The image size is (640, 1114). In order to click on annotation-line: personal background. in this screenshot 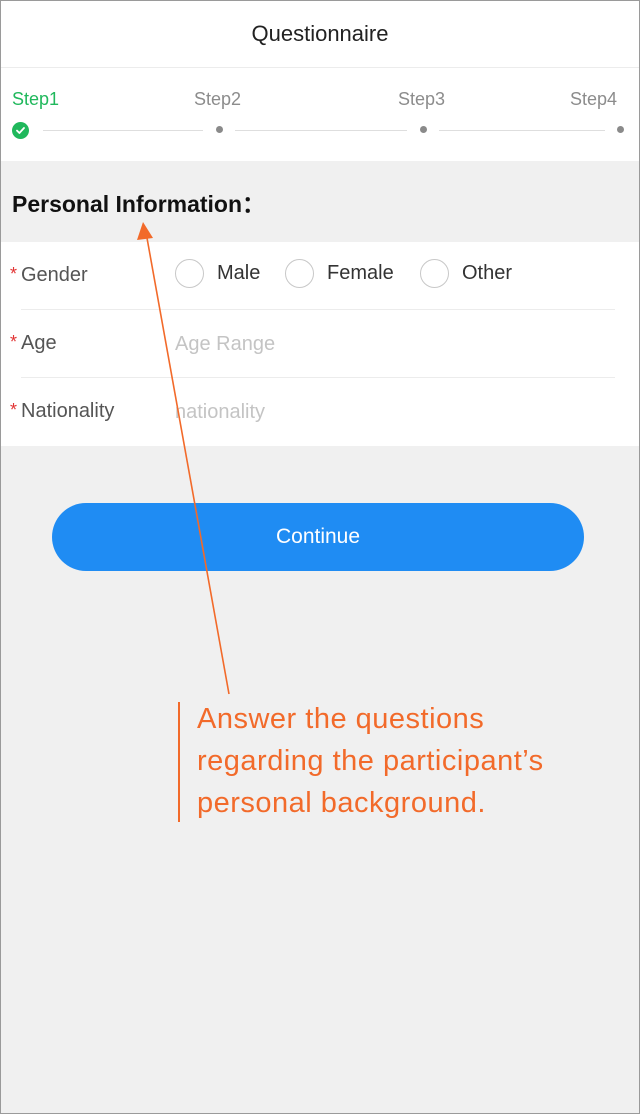, I will do `click(341, 803)`.